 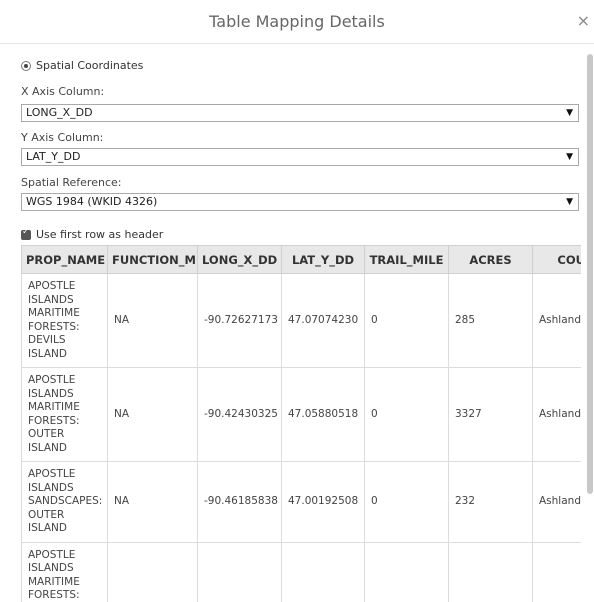 I want to click on radio-selected-icon, so click(x=26, y=65).